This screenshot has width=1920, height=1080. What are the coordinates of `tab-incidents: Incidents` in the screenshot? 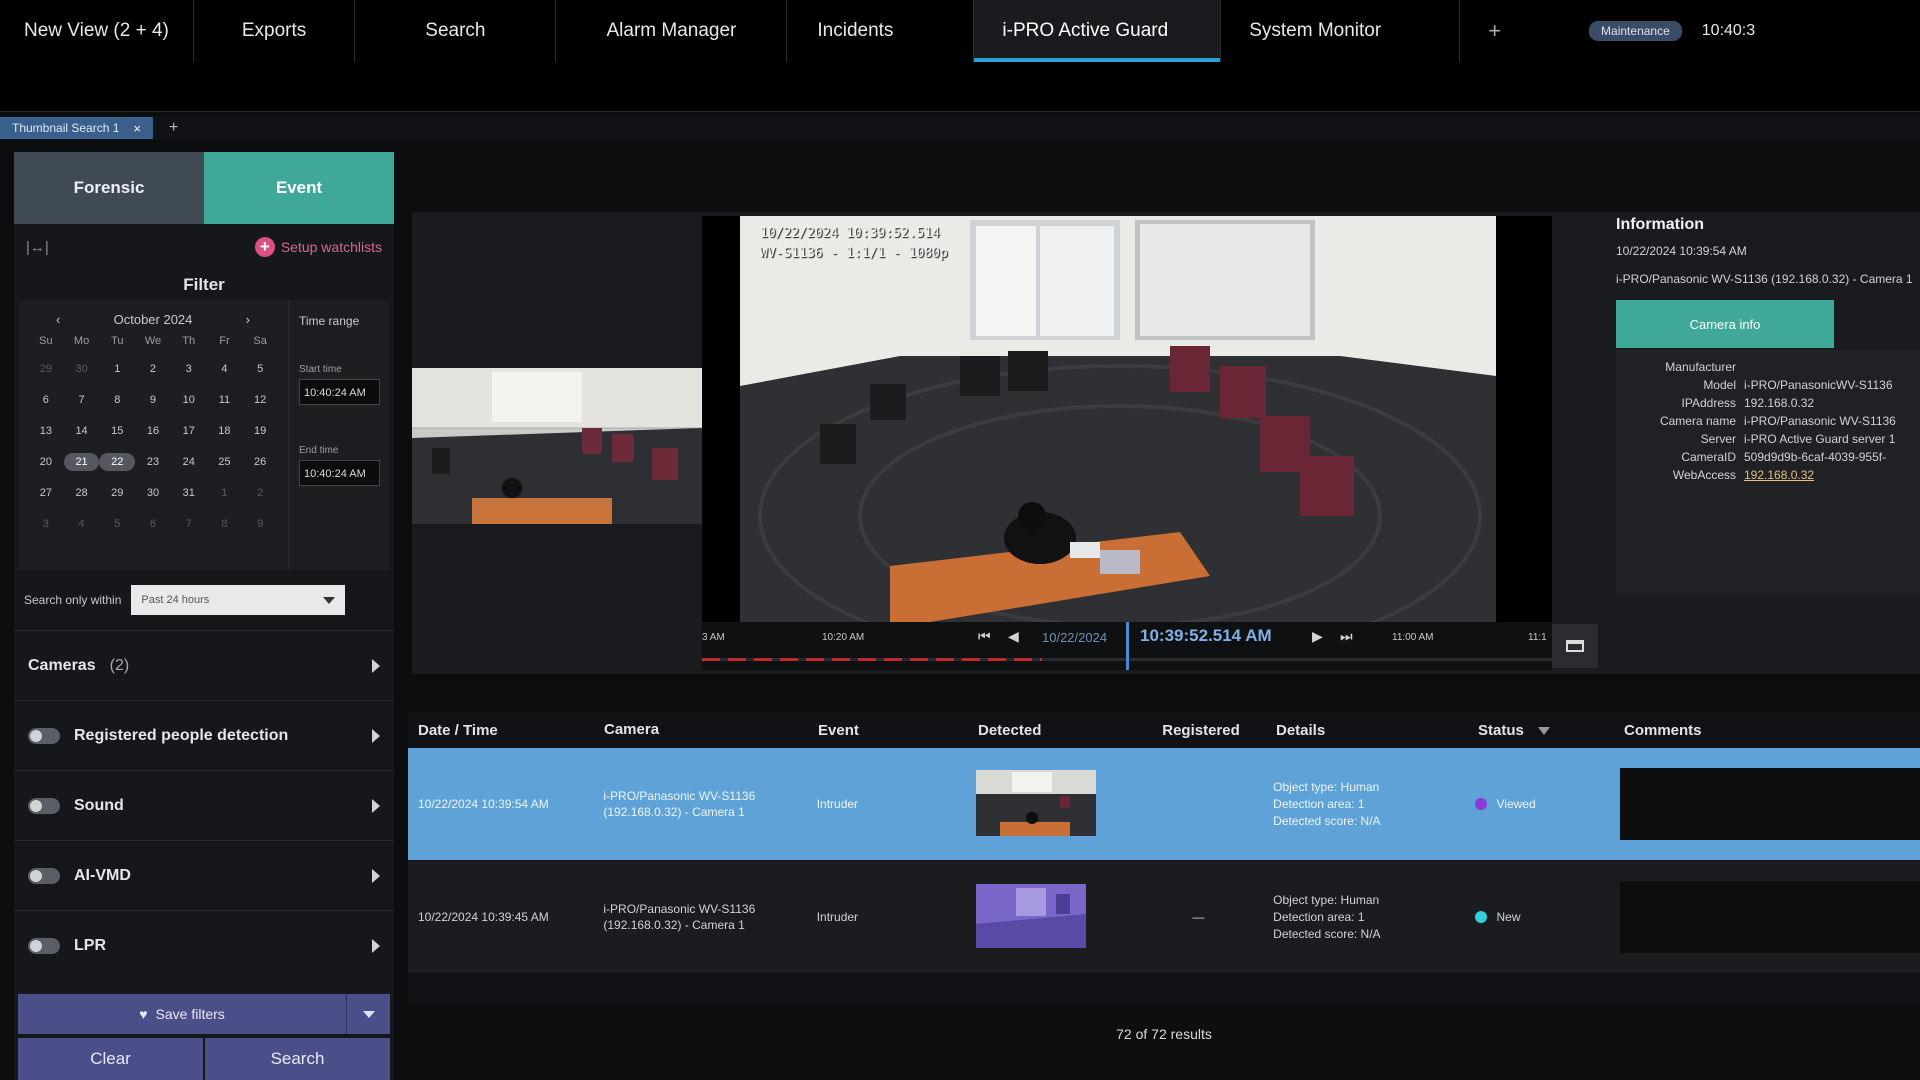 It's located at (881, 31).